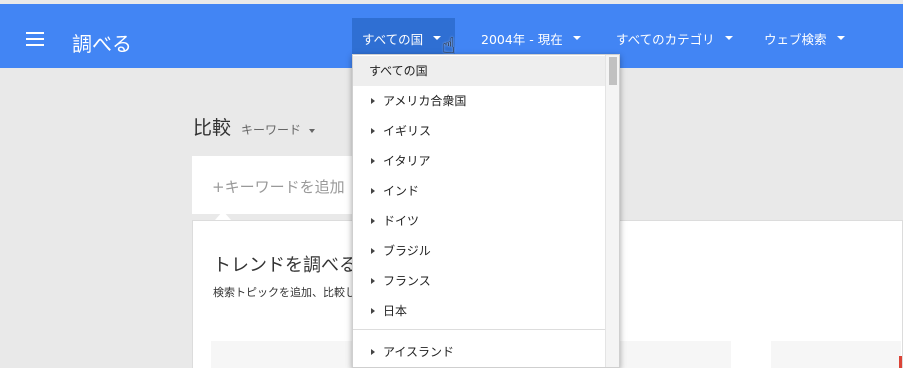  Describe the element at coordinates (479, 281) in the screenshot. I see `country-option: フランス` at that location.